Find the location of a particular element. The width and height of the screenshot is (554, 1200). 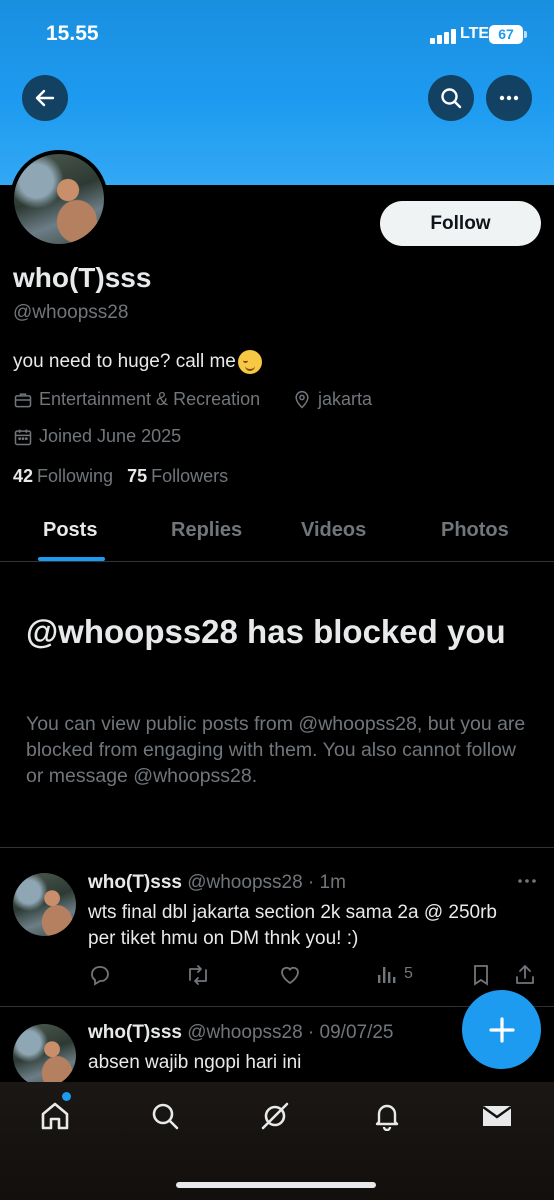

bookmark-icon is located at coordinates (481, 975).